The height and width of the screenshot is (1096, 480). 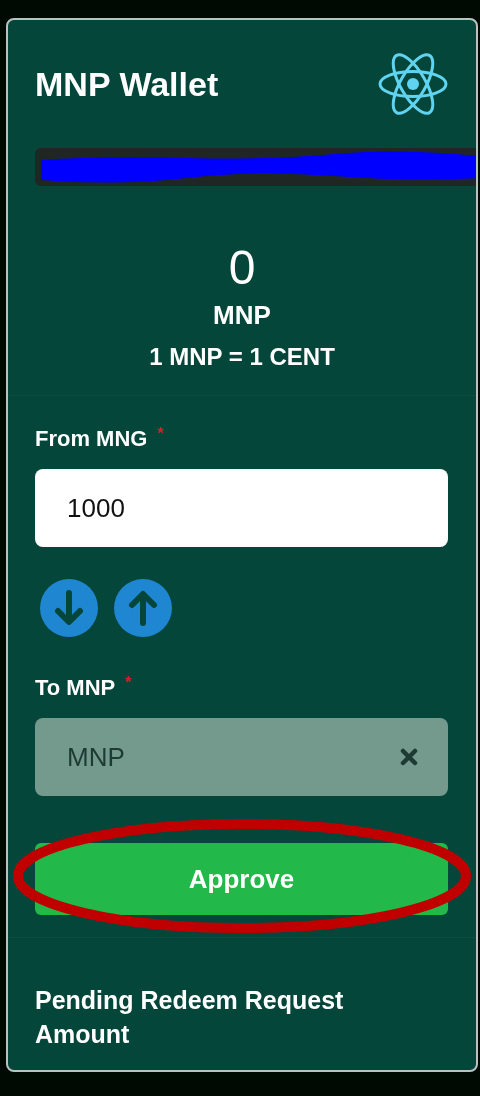 What do you see at coordinates (91, 438) in the screenshot?
I see `field-label: From MNG` at bounding box center [91, 438].